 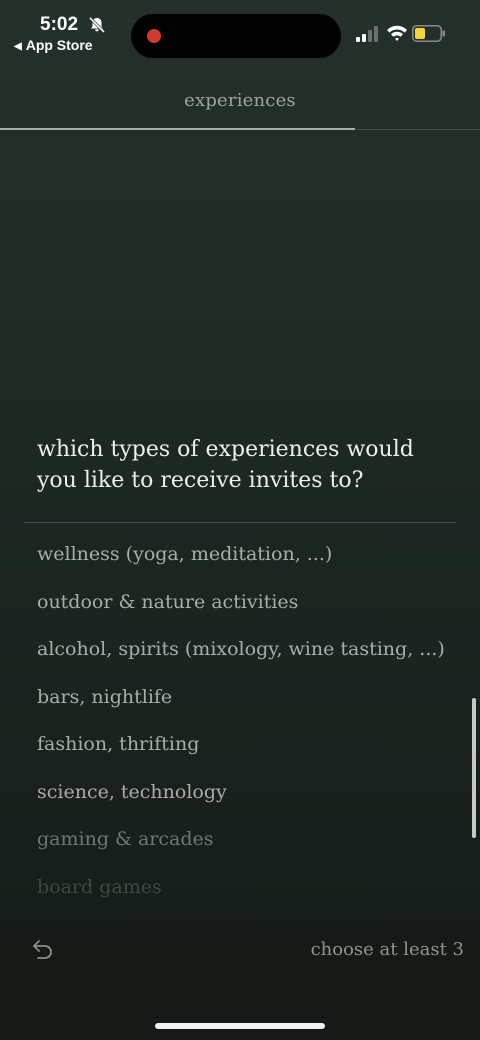 I want to click on bell-slash-icon, so click(x=97, y=25).